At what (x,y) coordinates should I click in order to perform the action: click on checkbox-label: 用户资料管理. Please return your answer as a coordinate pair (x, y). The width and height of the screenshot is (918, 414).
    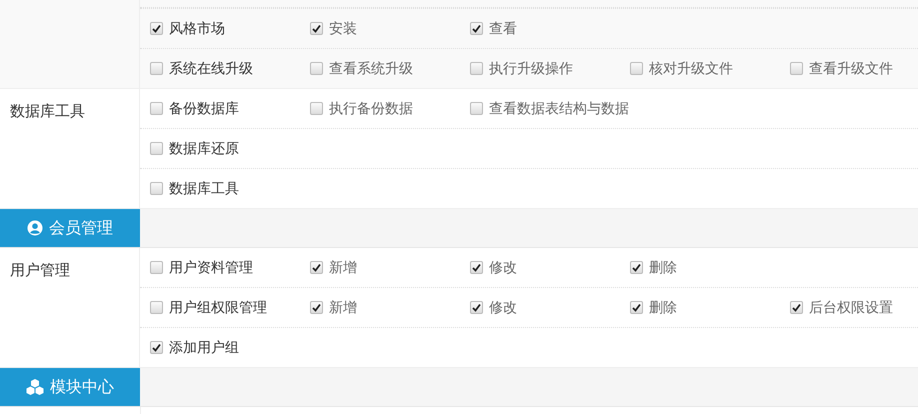
    Looking at the image, I should click on (211, 267).